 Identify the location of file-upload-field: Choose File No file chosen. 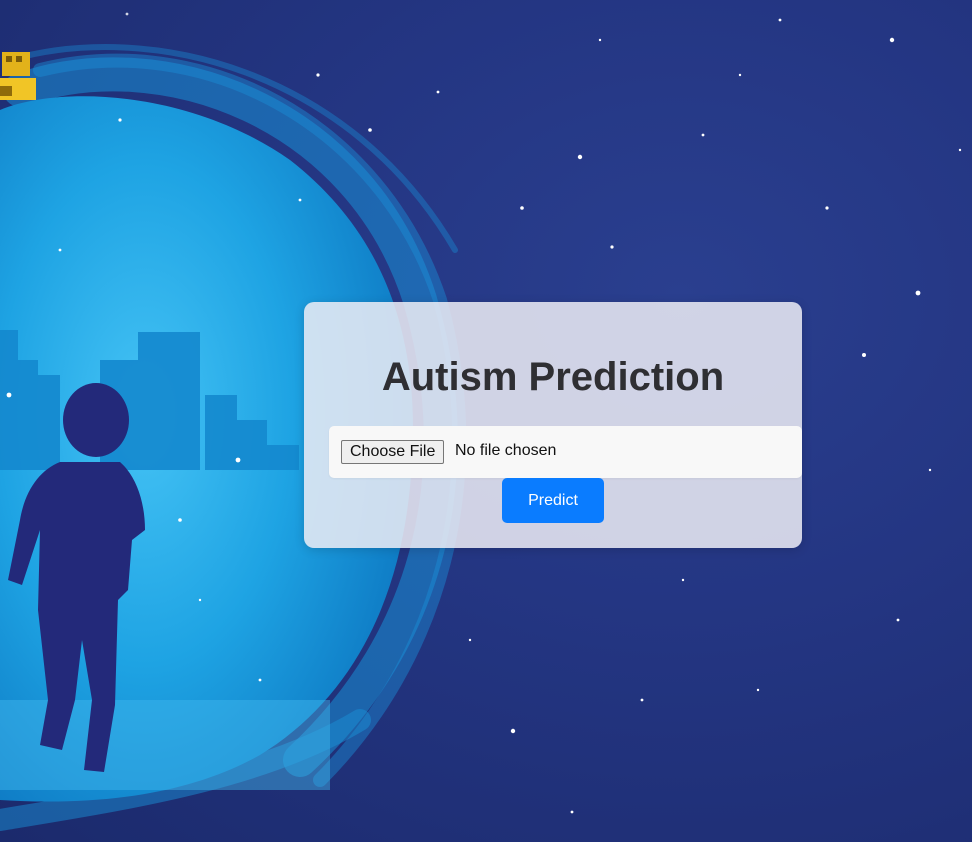
(565, 452).